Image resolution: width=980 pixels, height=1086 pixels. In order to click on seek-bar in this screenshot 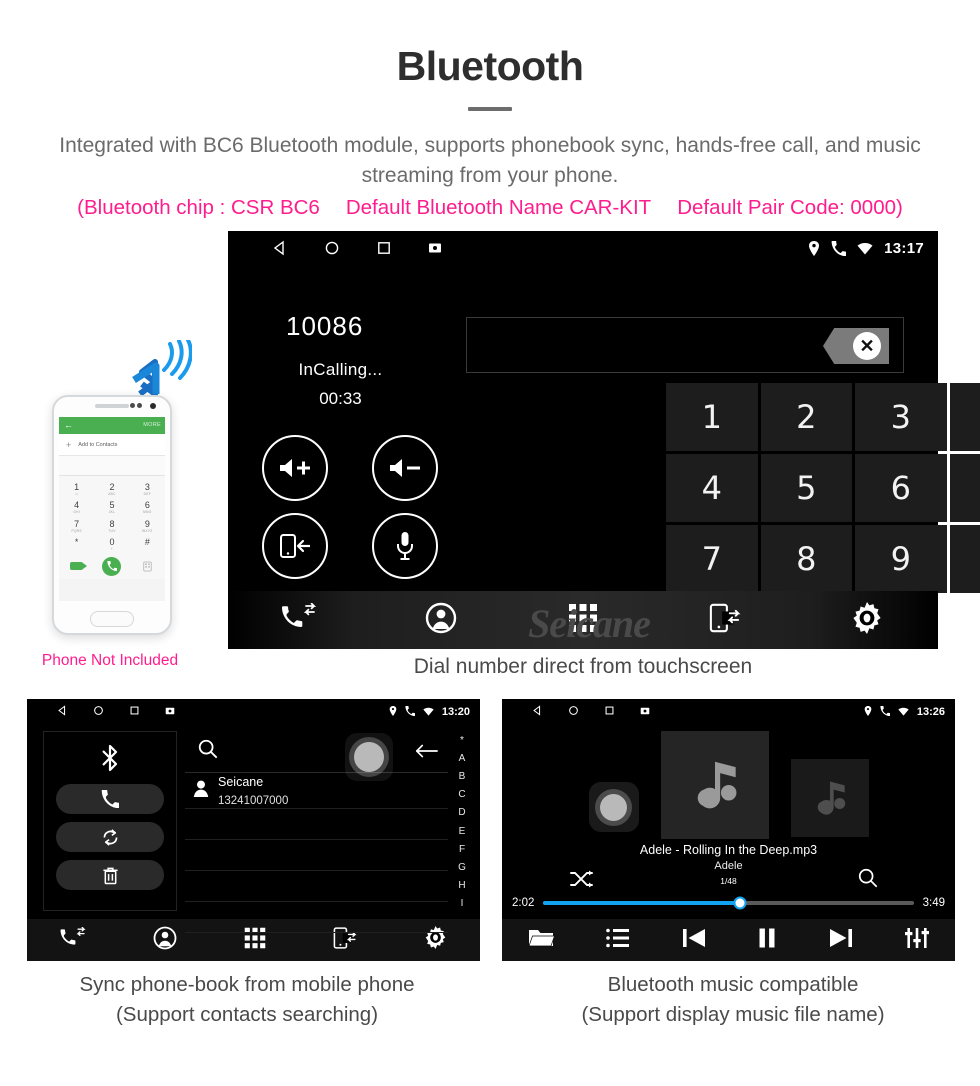, I will do `click(728, 903)`.